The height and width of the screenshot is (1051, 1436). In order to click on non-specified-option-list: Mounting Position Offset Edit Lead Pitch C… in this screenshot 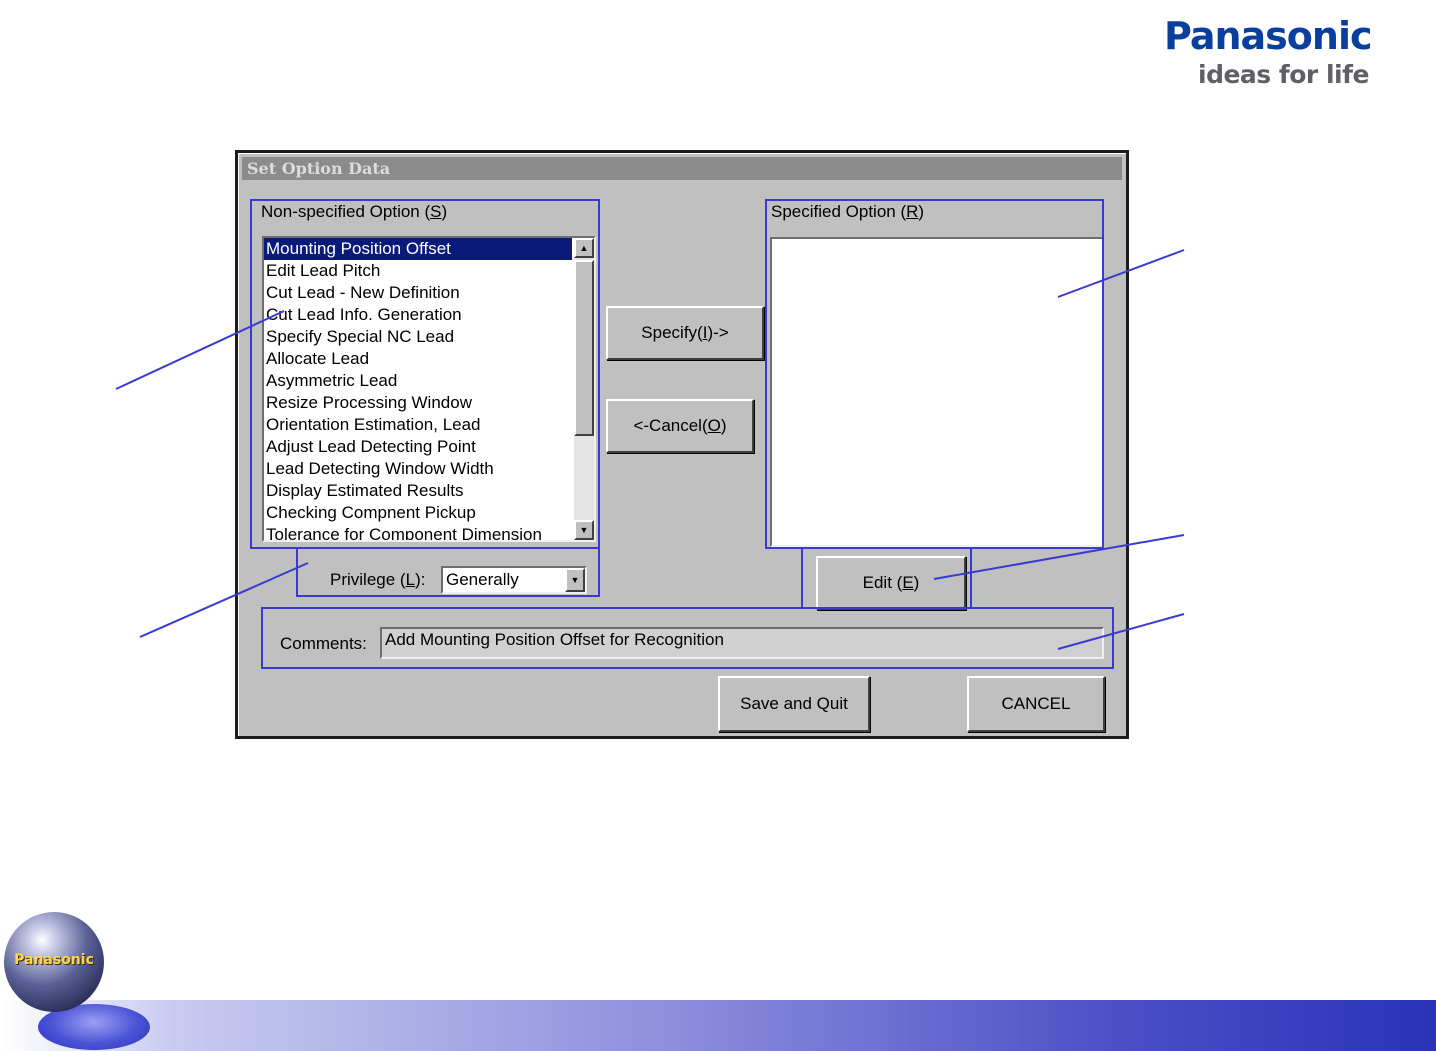, I will do `click(429, 389)`.